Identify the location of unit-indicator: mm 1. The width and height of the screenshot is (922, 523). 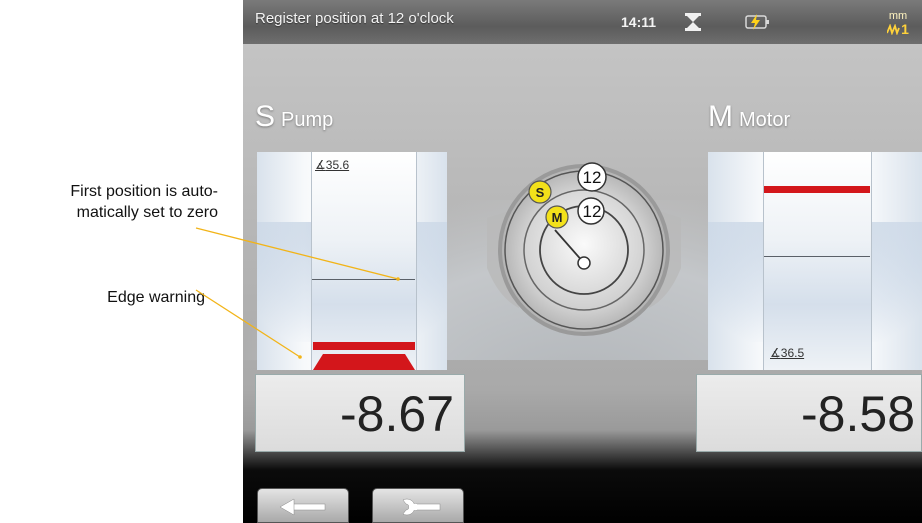
(898, 23).